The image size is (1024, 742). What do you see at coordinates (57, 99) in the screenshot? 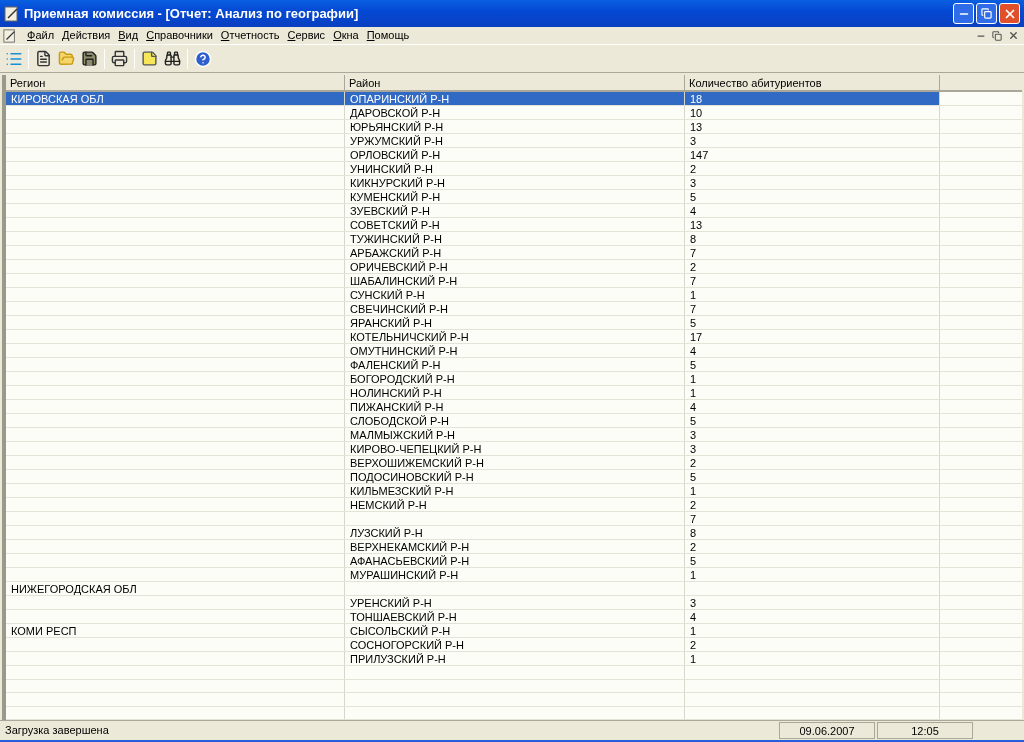
I see `table-cell-text: КИРОВСКАЯ ОБЛ` at bounding box center [57, 99].